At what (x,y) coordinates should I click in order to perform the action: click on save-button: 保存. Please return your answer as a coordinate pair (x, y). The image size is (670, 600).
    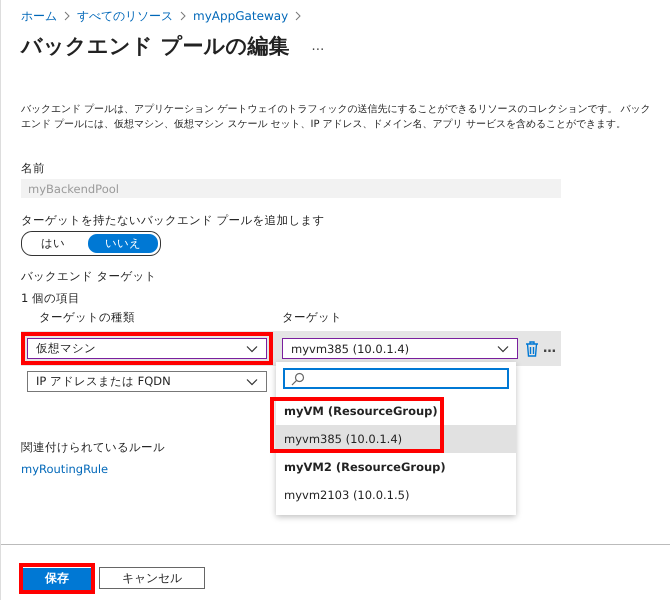
    Looking at the image, I should click on (57, 579).